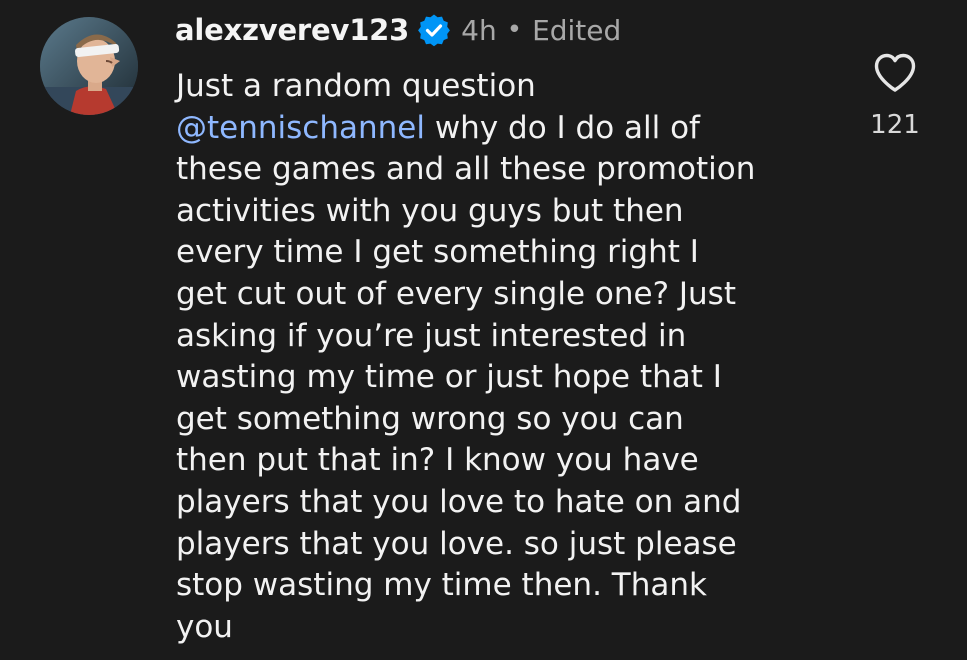 This screenshot has width=967, height=660. I want to click on comment-line: Just a random question, so click(356, 86).